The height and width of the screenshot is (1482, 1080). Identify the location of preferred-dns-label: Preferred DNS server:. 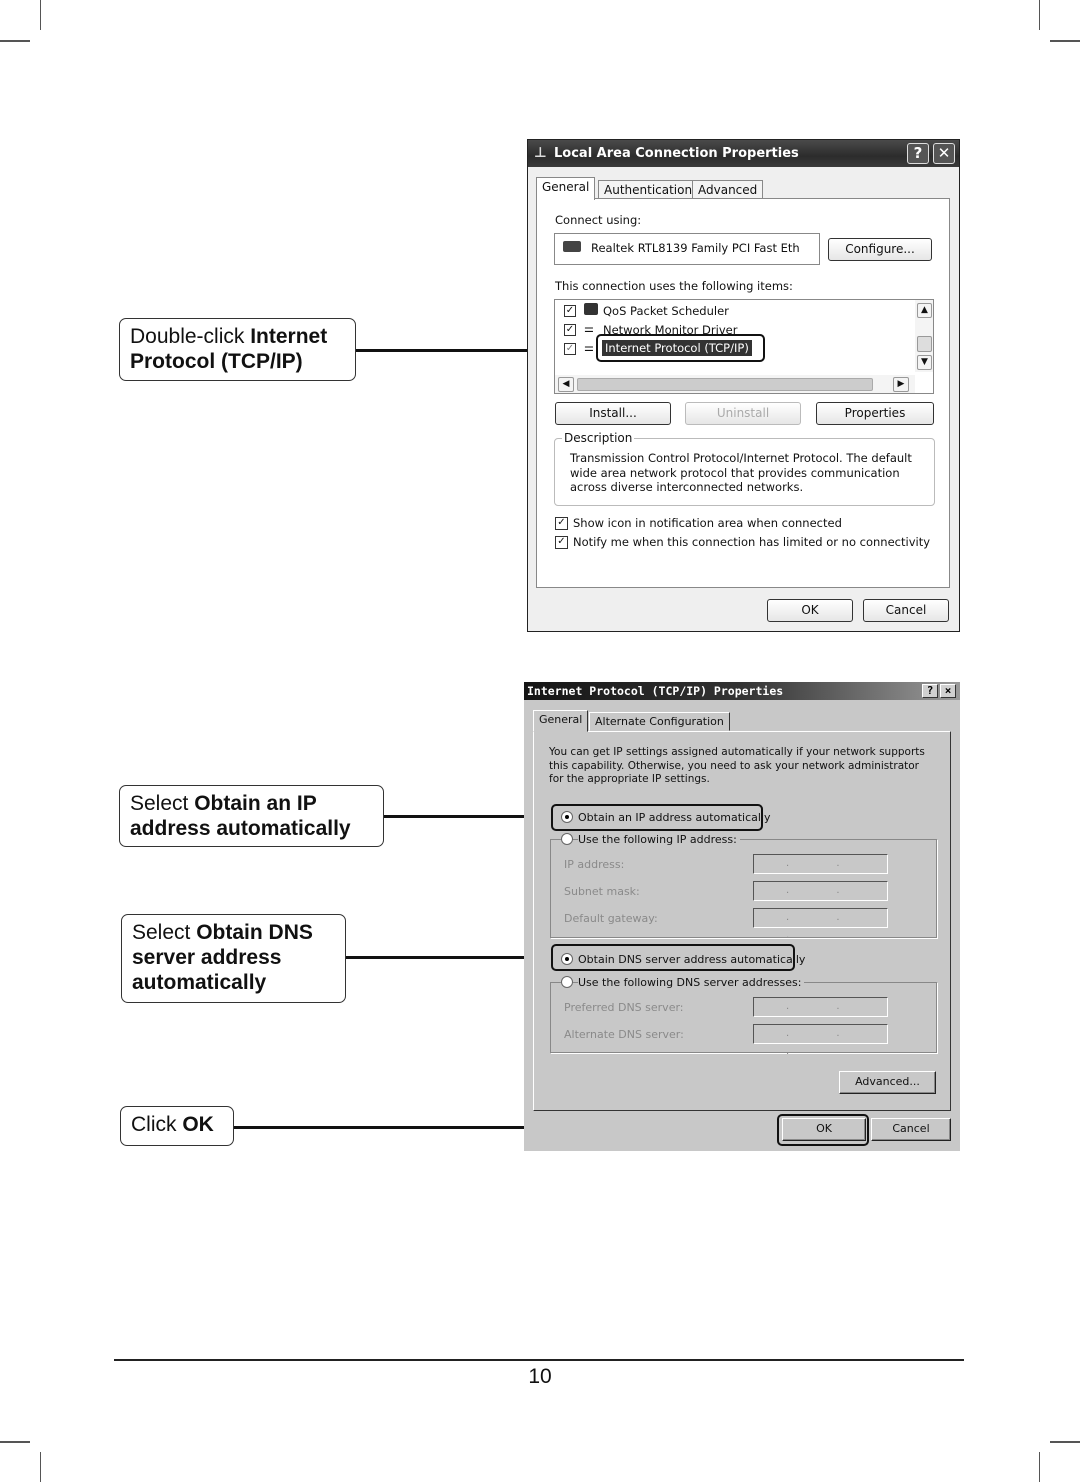
(624, 1007).